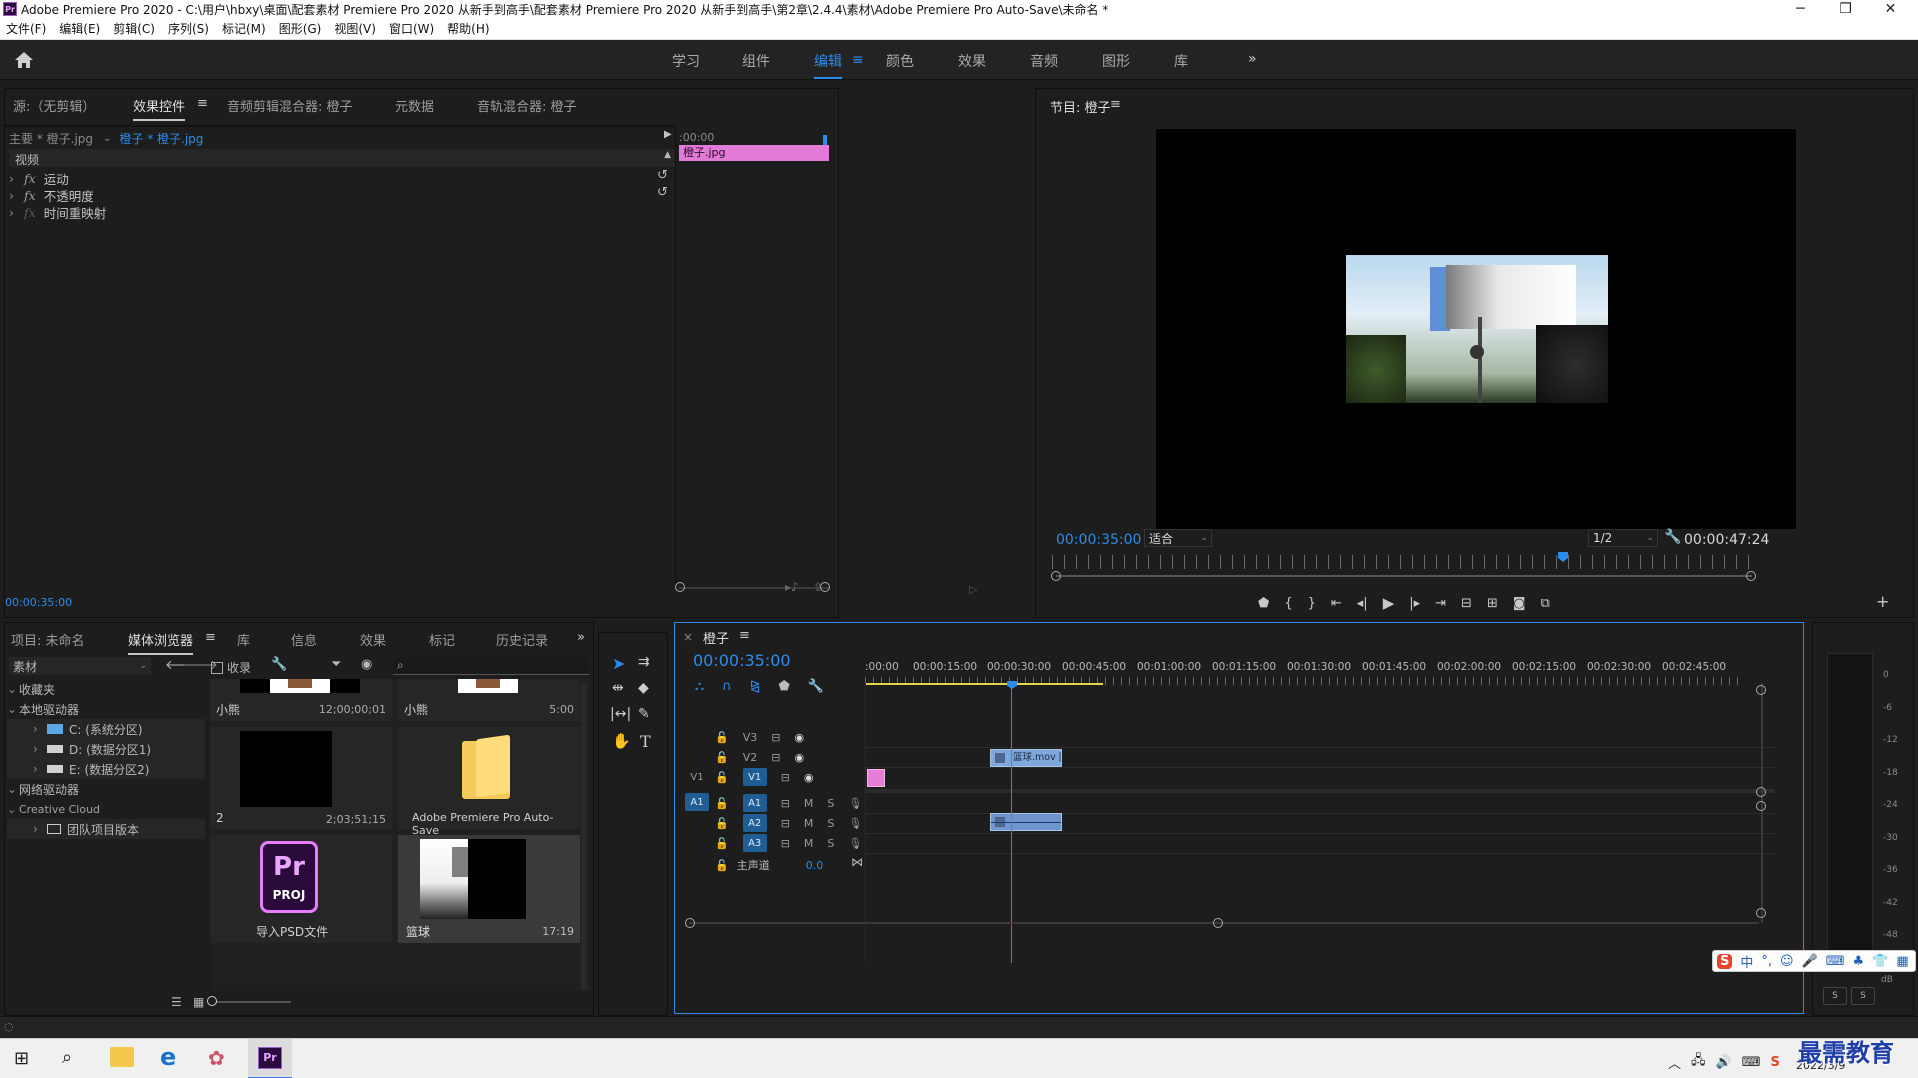 The image size is (1918, 1078). Describe the element at coordinates (1724, 1062) in the screenshot. I see `volume-icon: 🔊` at that location.